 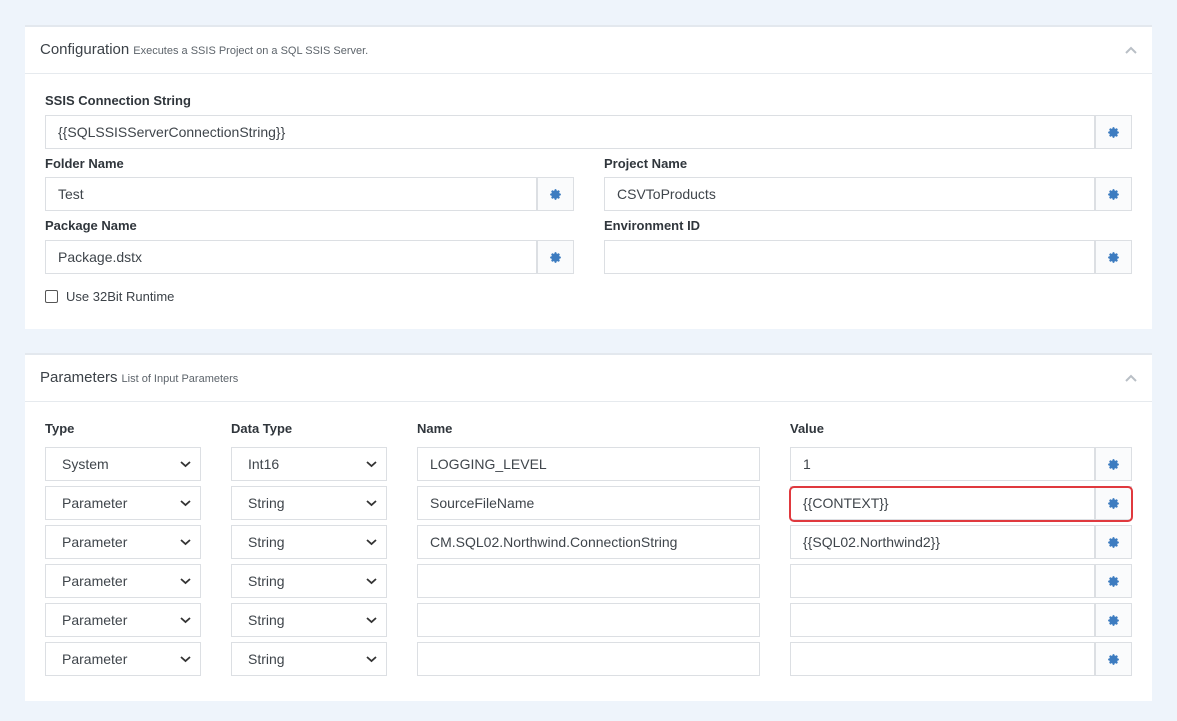 What do you see at coordinates (91, 225) in the screenshot?
I see `package-name-label: Package Name` at bounding box center [91, 225].